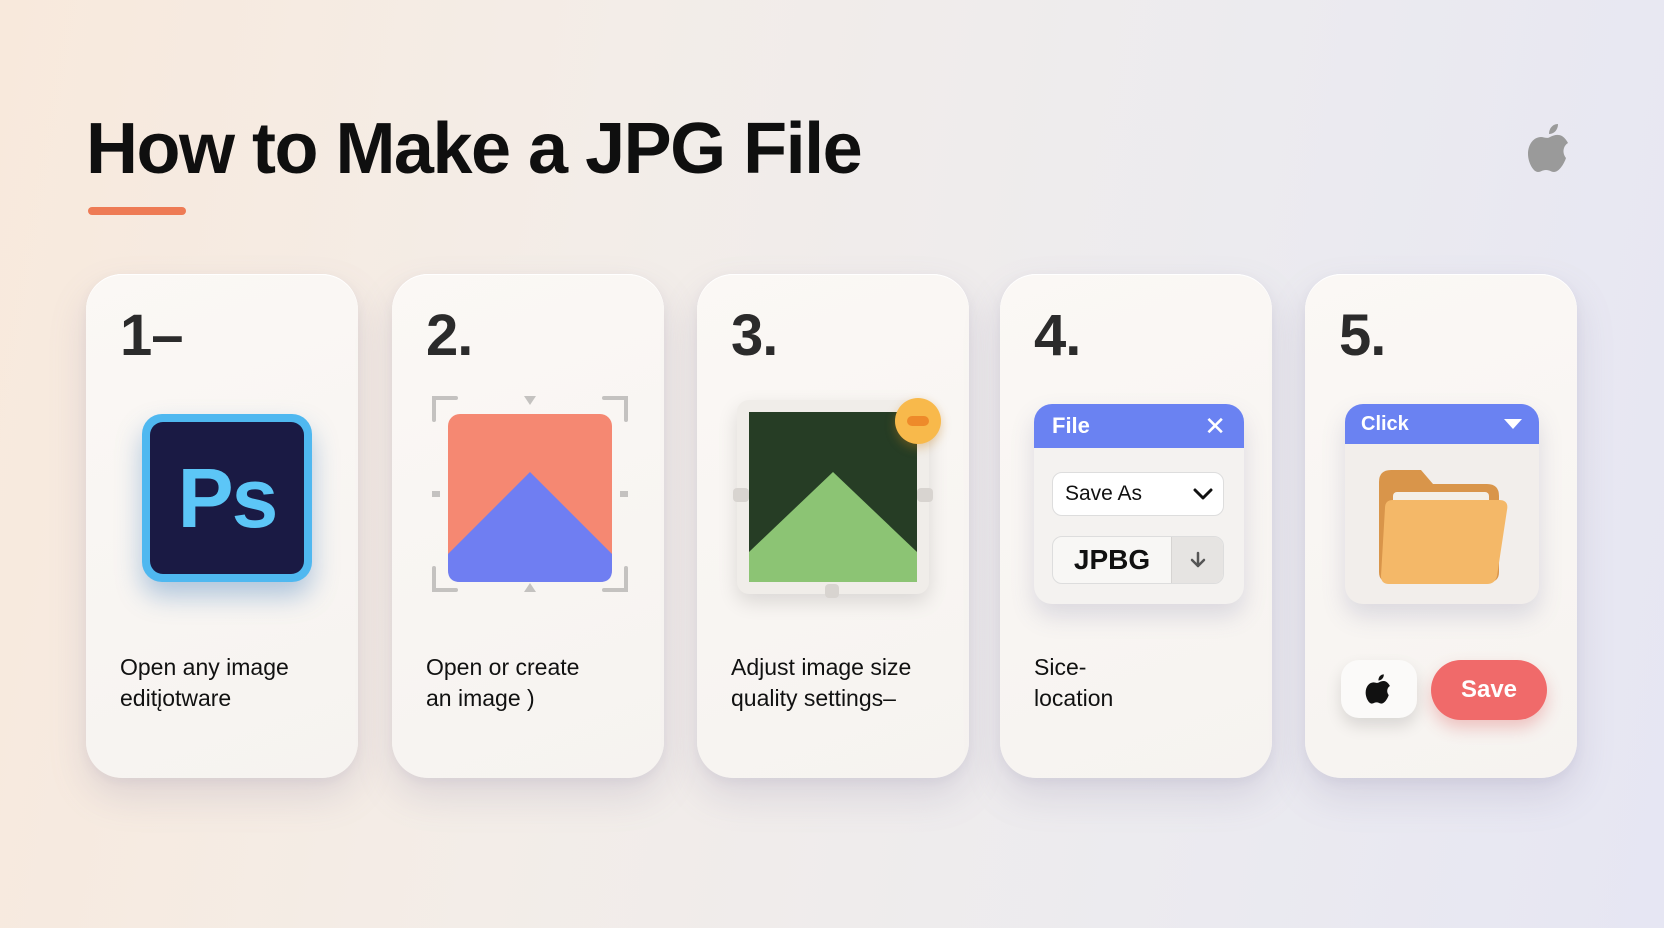 This screenshot has width=1664, height=928. I want to click on step-description-line: quality settings–, so click(813, 698).